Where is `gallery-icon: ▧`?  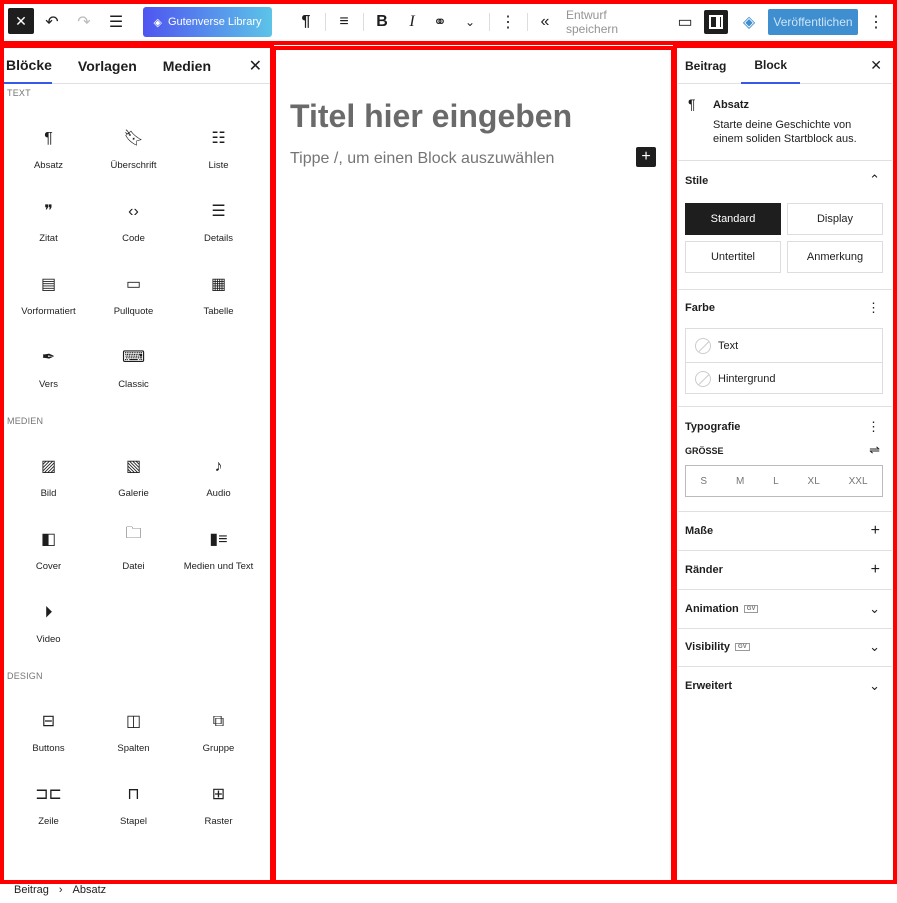 gallery-icon: ▧ is located at coordinates (133, 466).